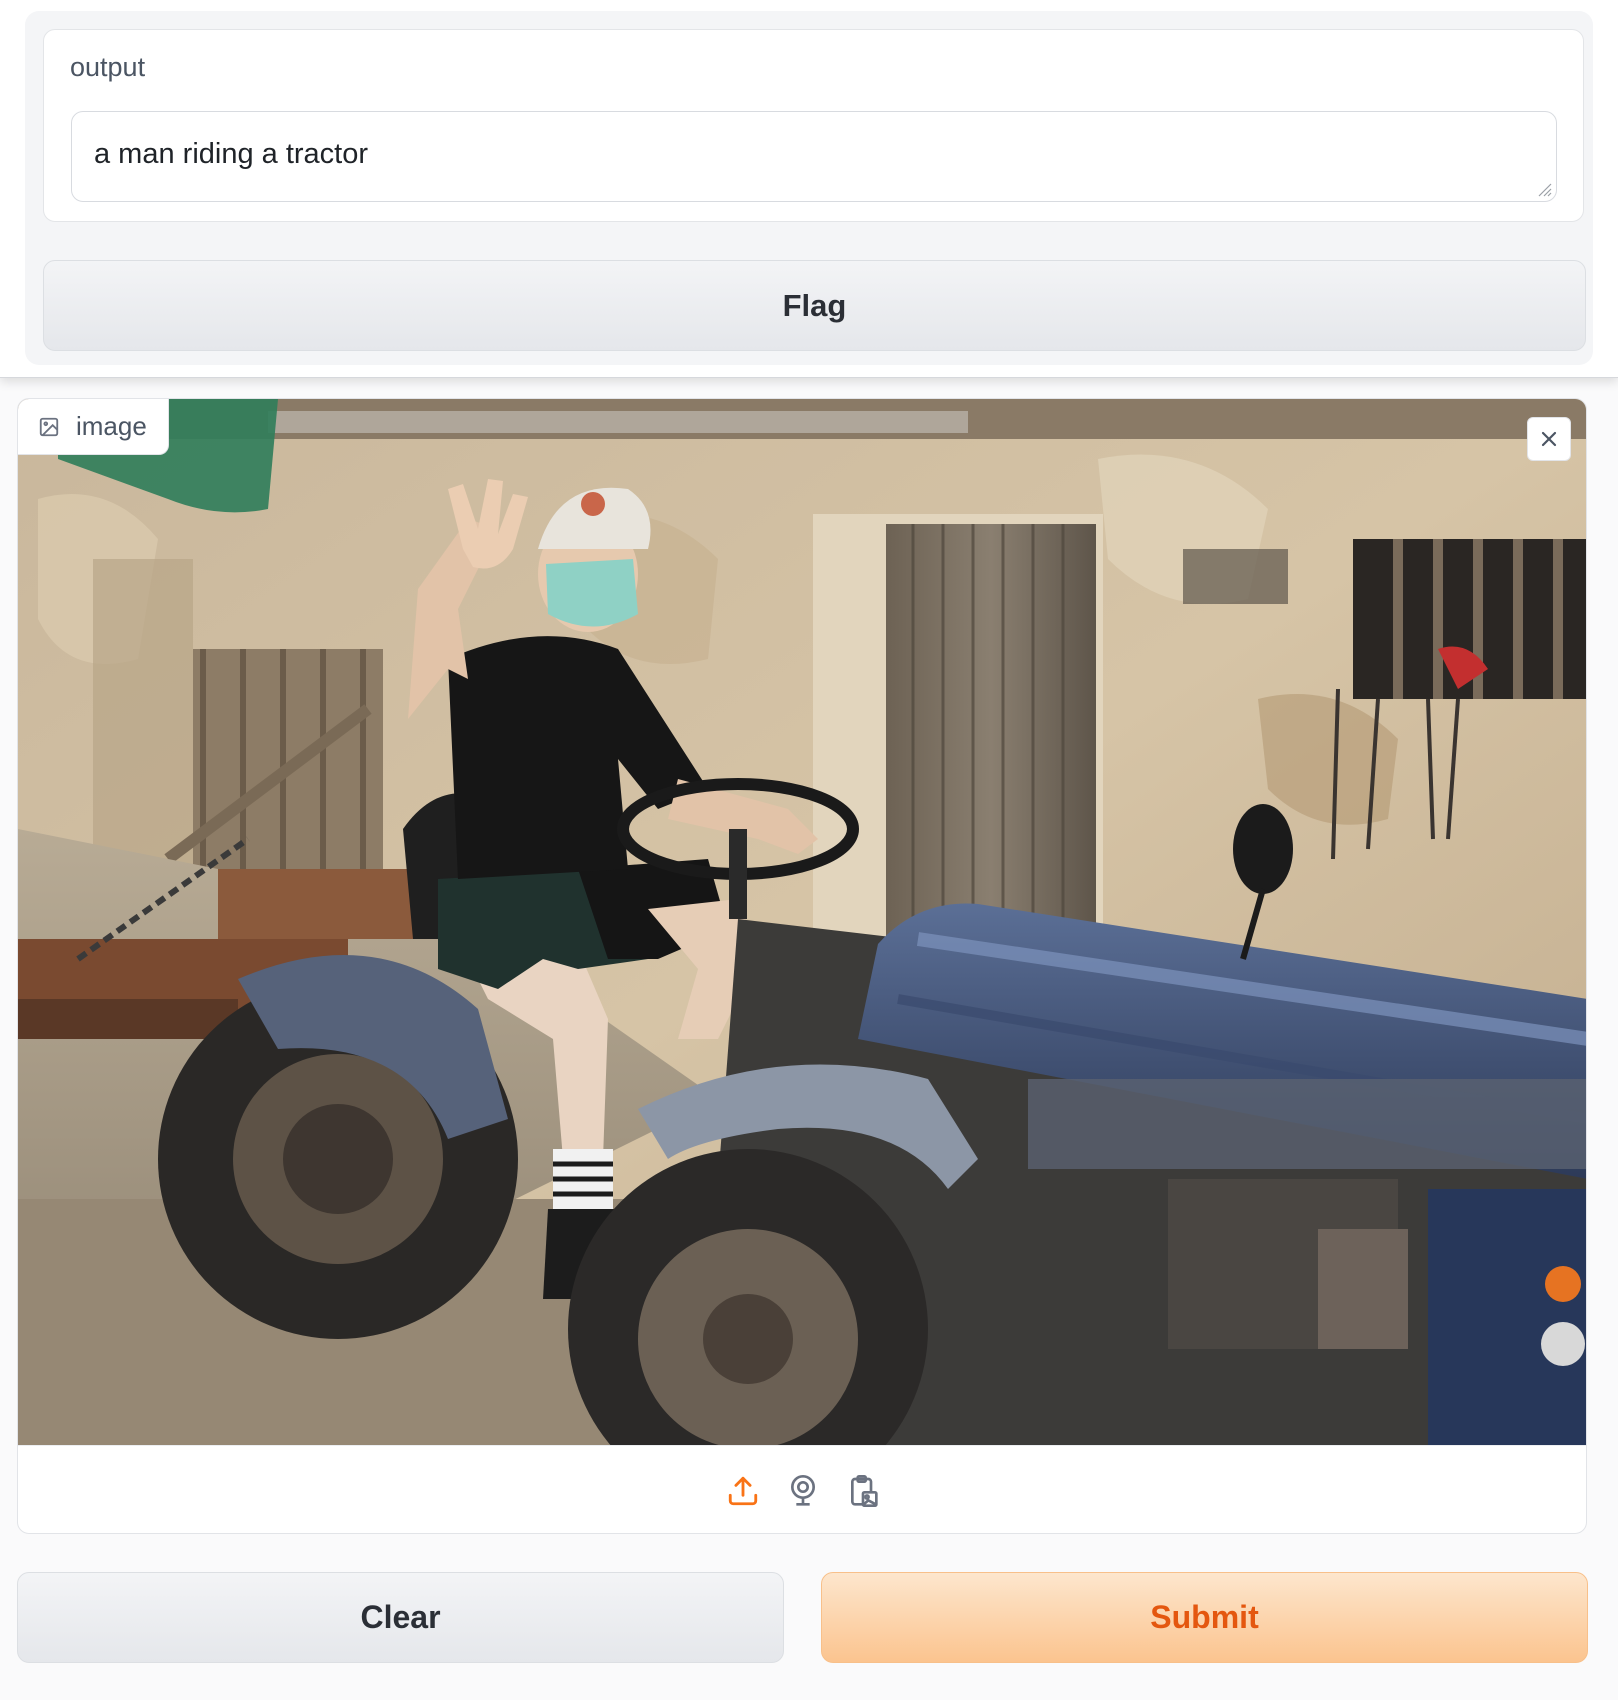 The image size is (1618, 1700). What do you see at coordinates (400, 1617) in the screenshot?
I see `clear-button: Clear` at bounding box center [400, 1617].